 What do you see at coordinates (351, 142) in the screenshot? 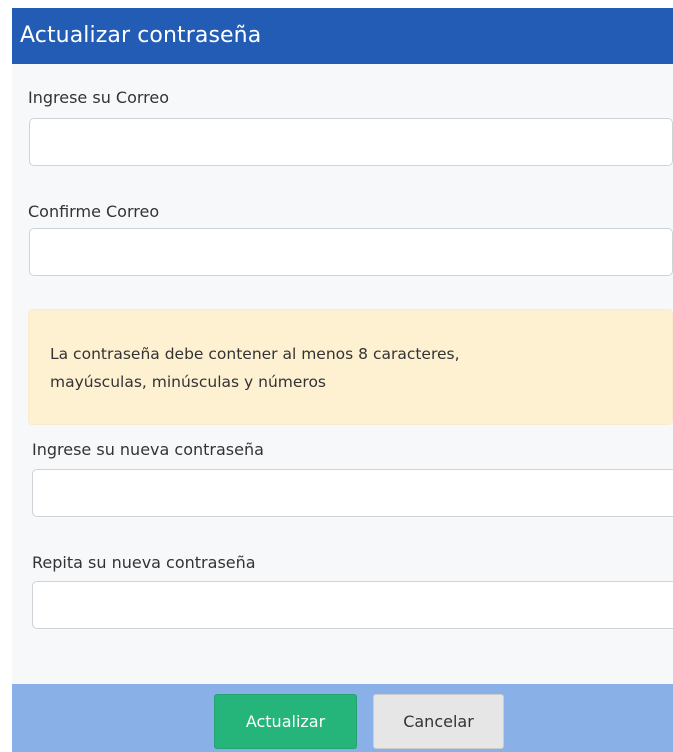
I see `email-input` at bounding box center [351, 142].